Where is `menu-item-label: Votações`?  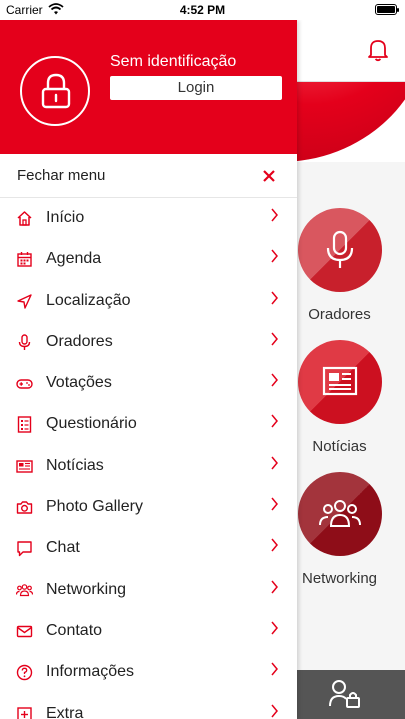
menu-item-label: Votações is located at coordinates (79, 383).